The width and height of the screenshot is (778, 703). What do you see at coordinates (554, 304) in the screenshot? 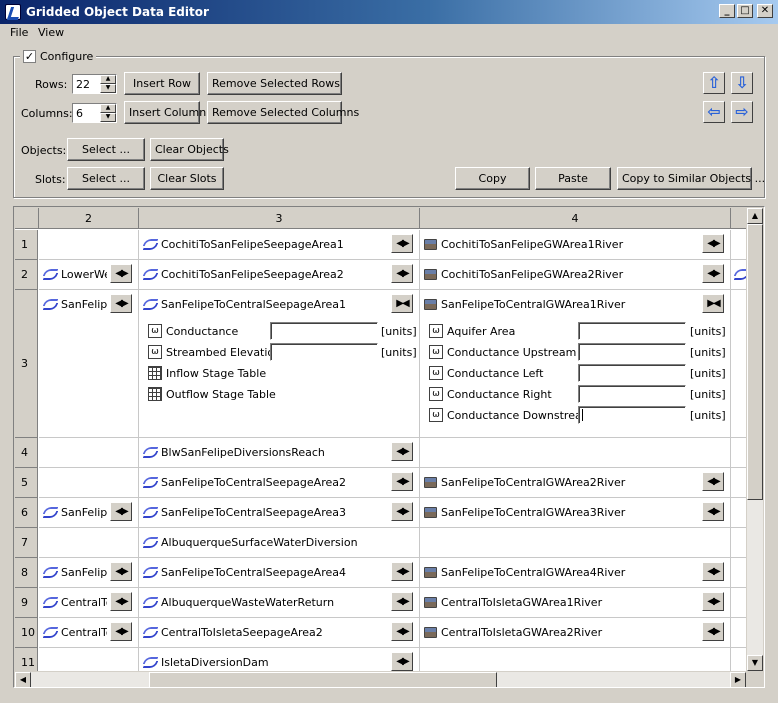
I see `grid-cell-slot: SanFelipeToCentralGWArea1River` at bounding box center [554, 304].